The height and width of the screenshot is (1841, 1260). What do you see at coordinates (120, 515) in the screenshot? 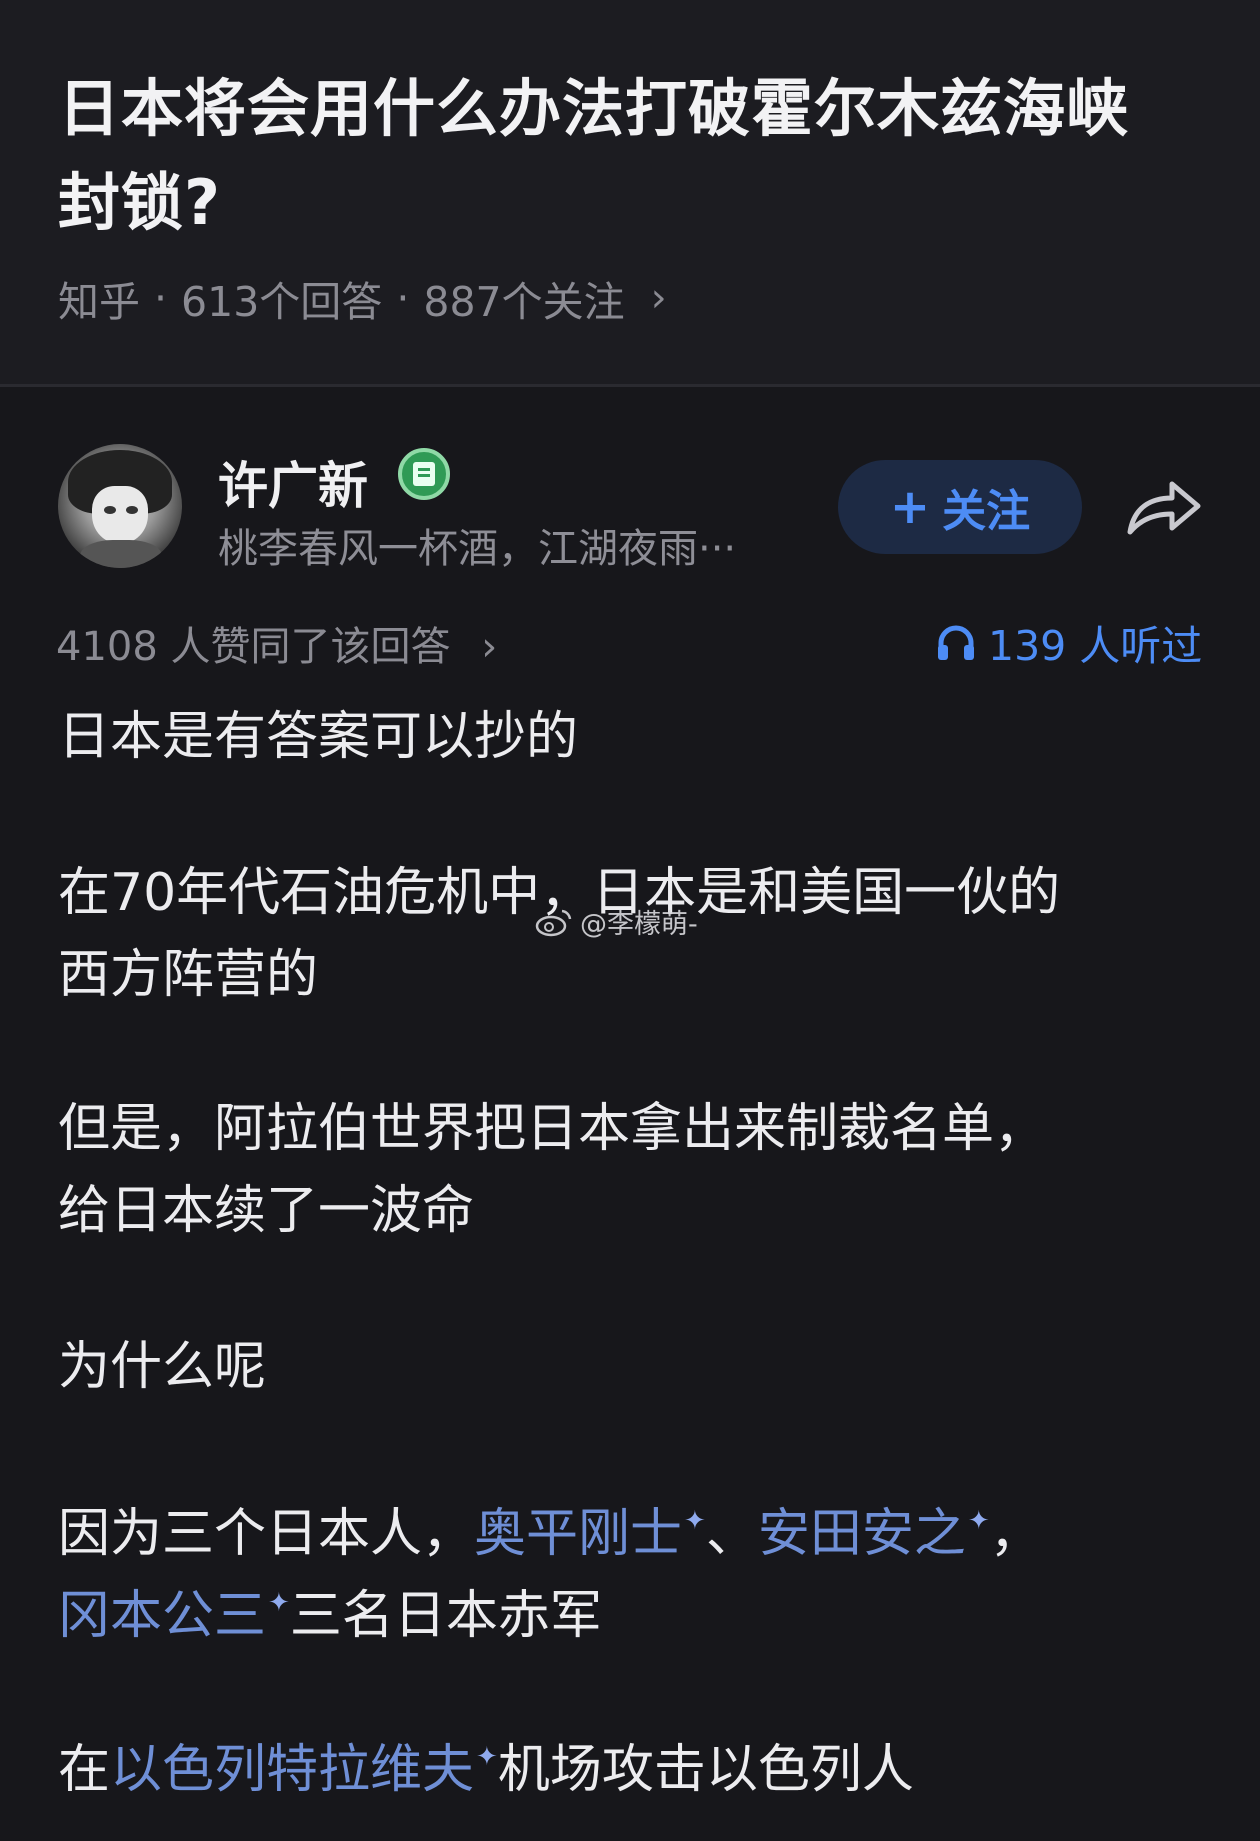
I see `avatar-face` at bounding box center [120, 515].